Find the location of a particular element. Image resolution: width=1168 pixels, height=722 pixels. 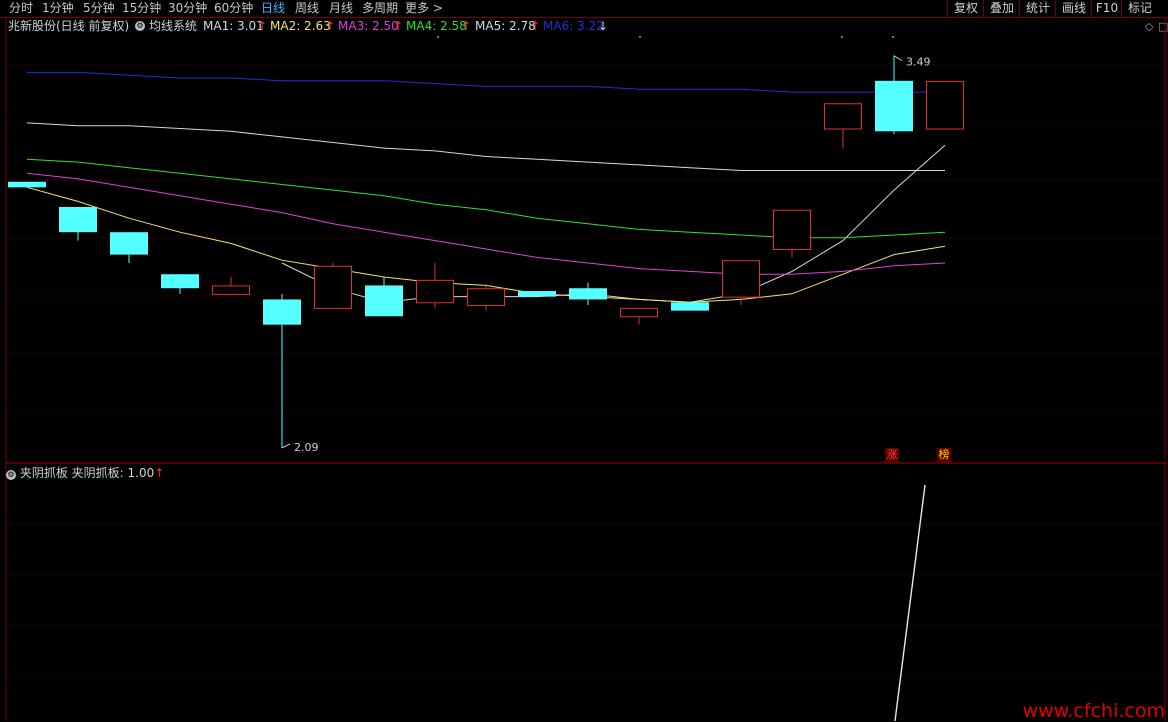

limit-up-badge: 涨 is located at coordinates (892, 455).